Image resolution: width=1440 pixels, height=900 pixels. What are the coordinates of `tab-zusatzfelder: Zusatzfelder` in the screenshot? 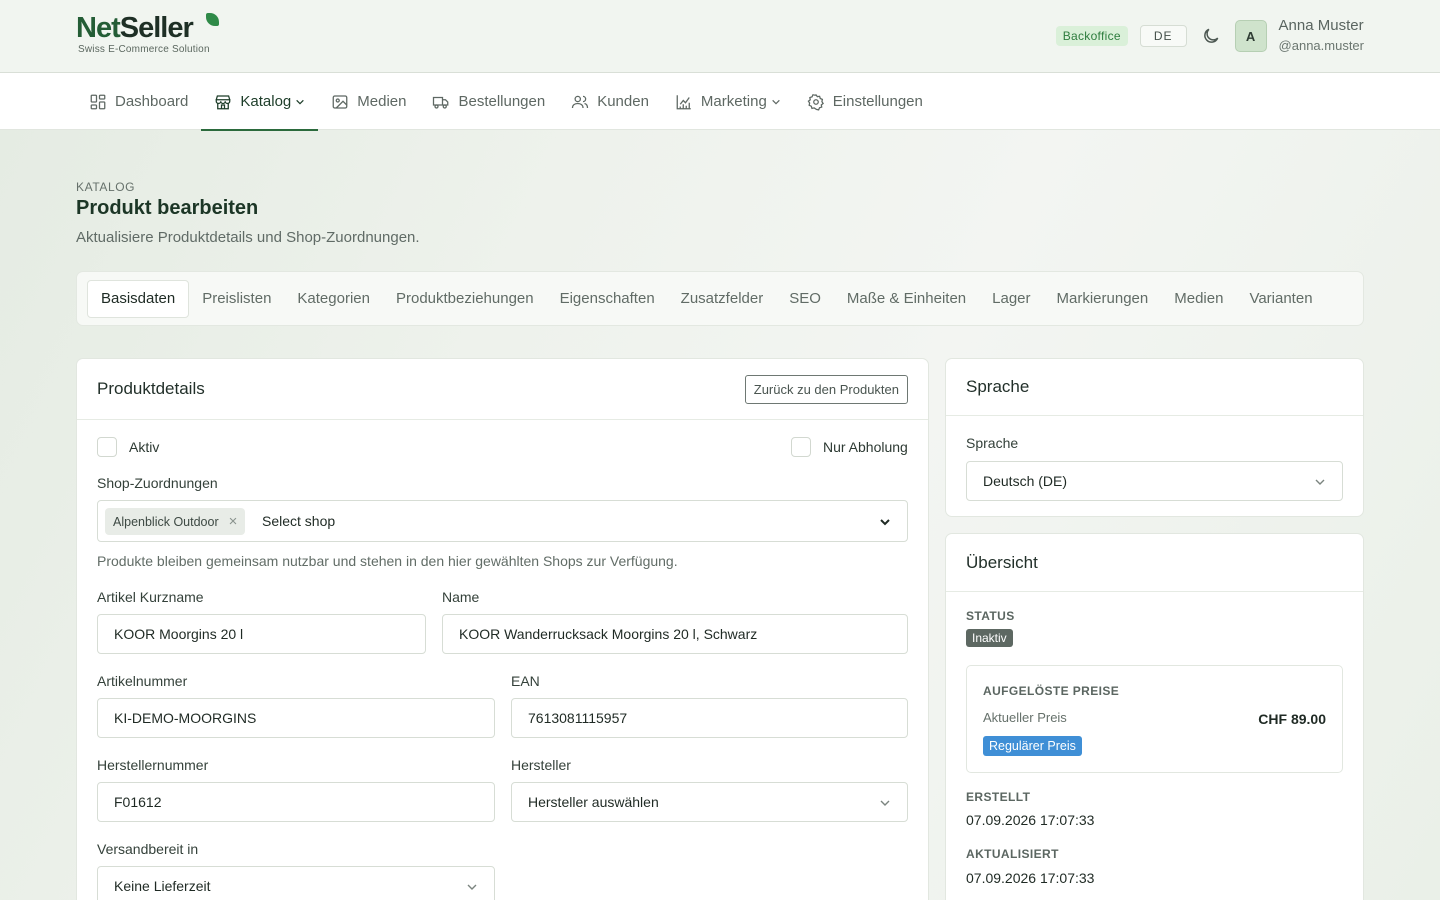 It's located at (722, 299).